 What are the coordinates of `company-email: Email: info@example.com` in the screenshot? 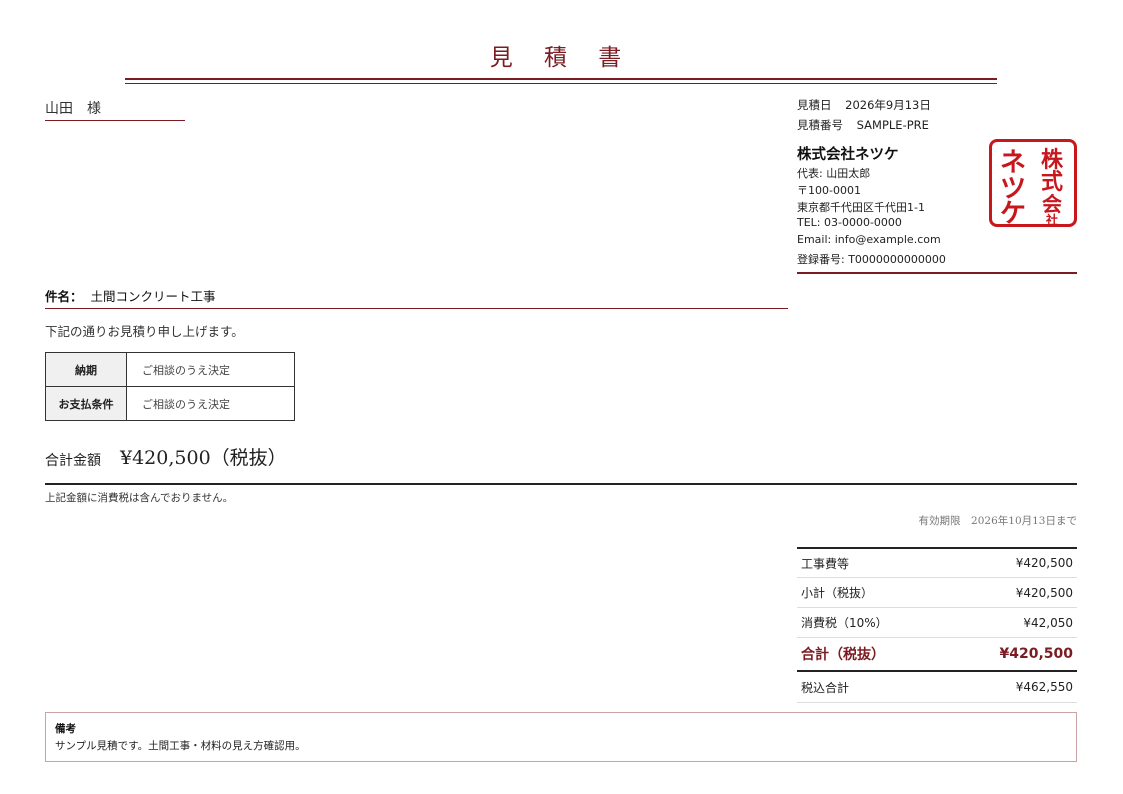 It's located at (869, 239).